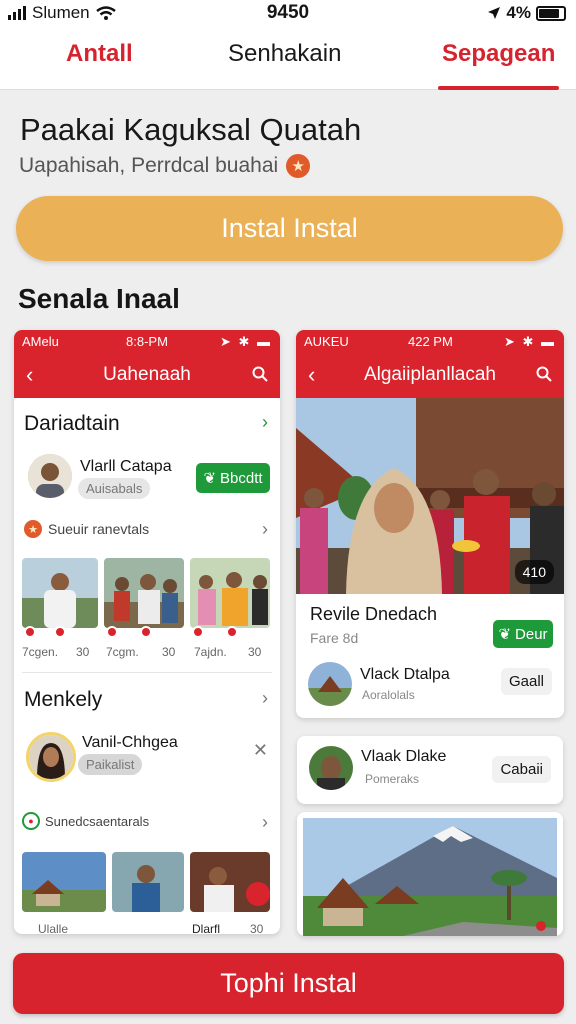 The height and width of the screenshot is (1024, 576). I want to click on info-title: Revile Dnedach, so click(374, 614).